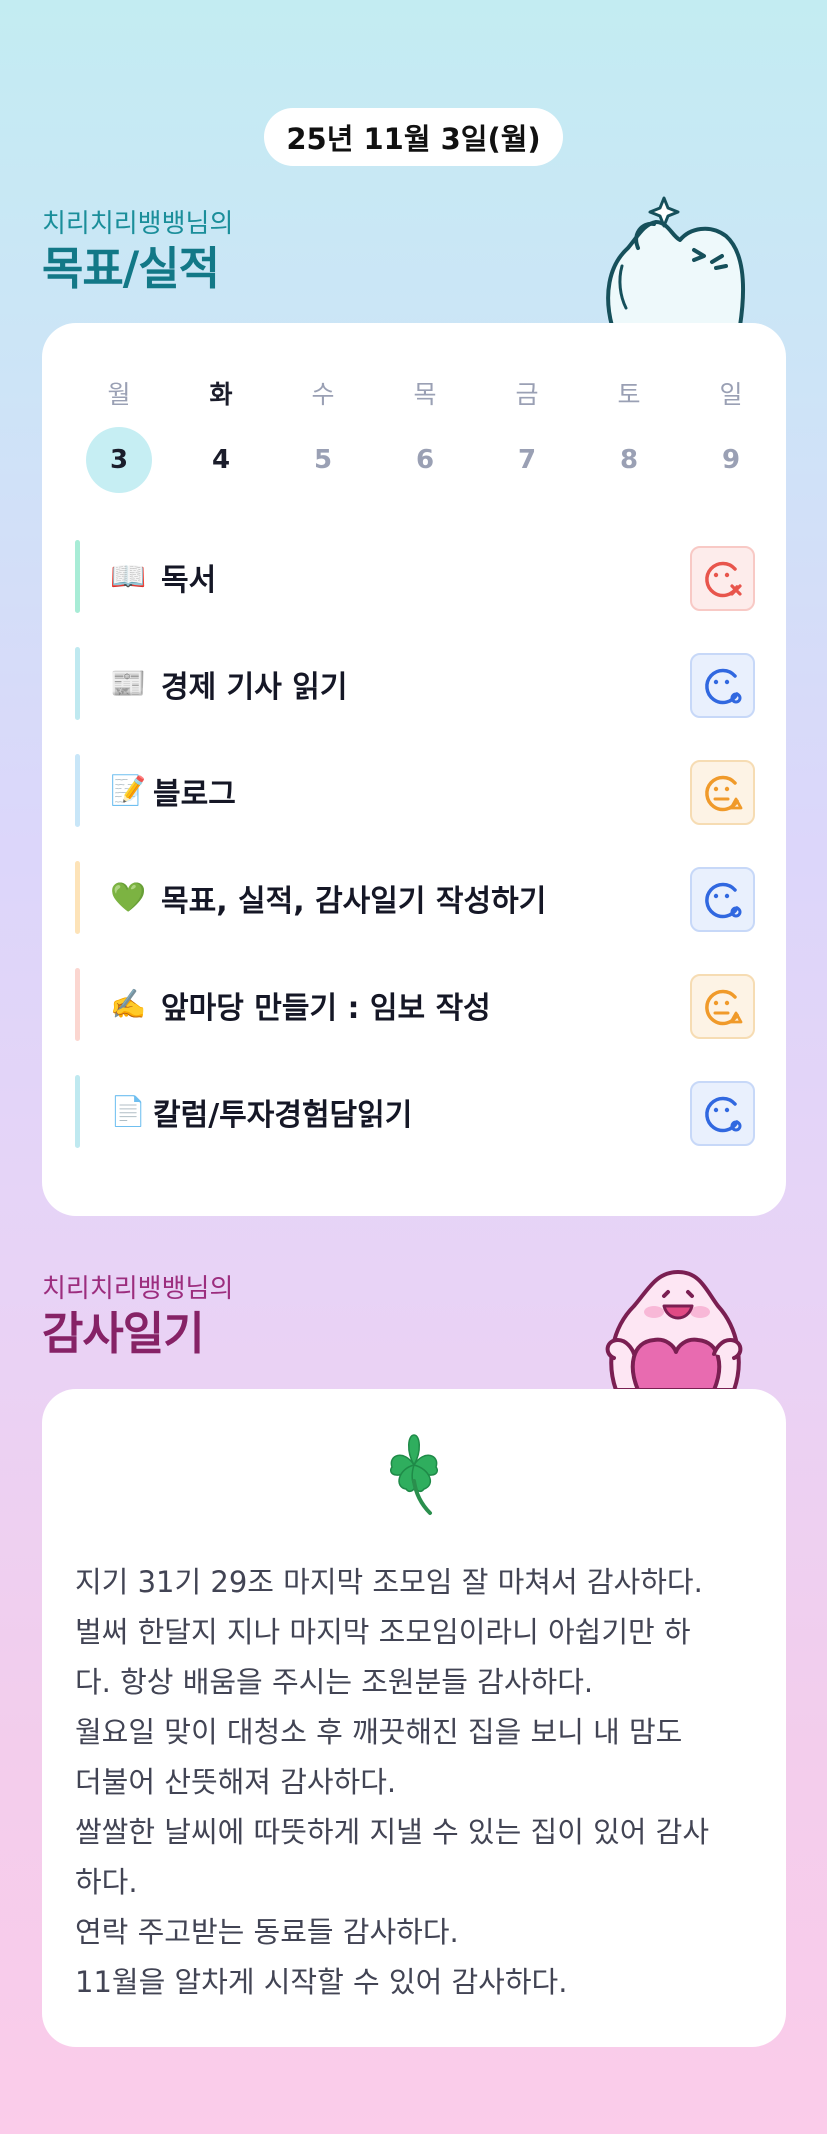 The image size is (827, 2134). Describe the element at coordinates (283, 1115) in the screenshot. I see `goal-label: 칼럼/투자경험담읽기` at that location.